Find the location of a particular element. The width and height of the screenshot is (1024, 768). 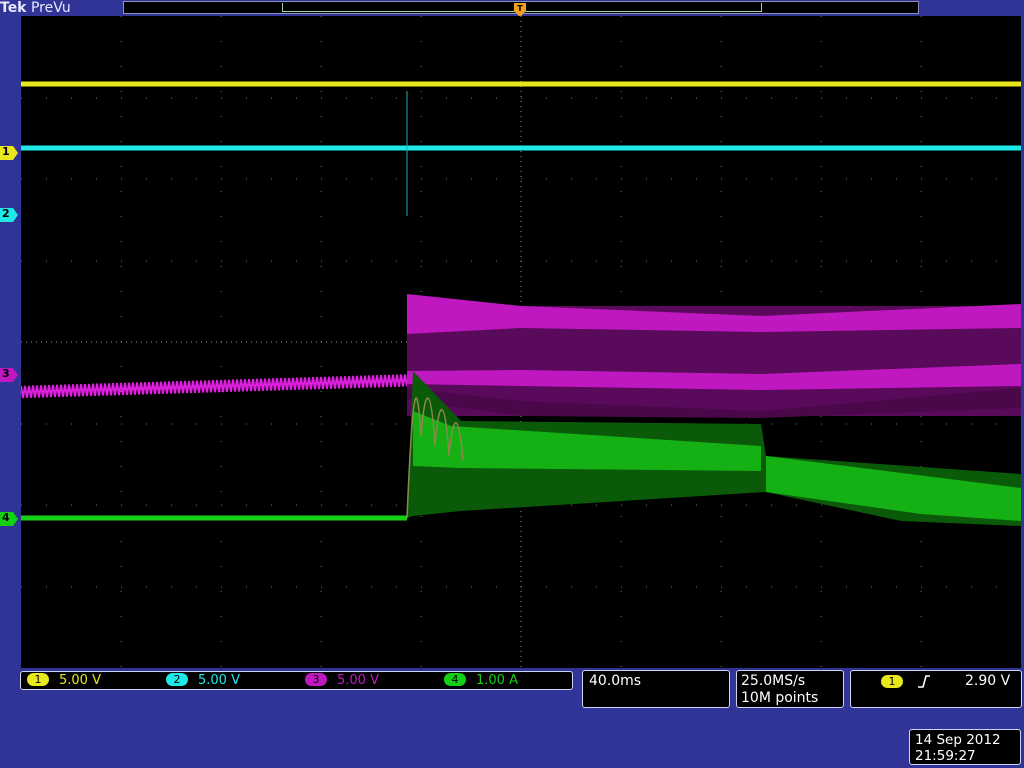

channel-3-badge: 3 is located at coordinates (316, 679).